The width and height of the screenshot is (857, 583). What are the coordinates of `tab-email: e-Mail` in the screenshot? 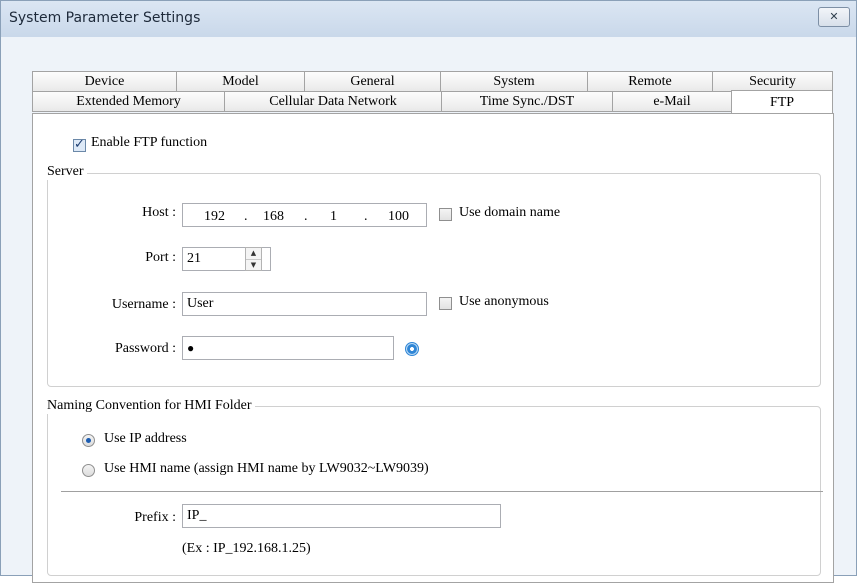 It's located at (672, 101).